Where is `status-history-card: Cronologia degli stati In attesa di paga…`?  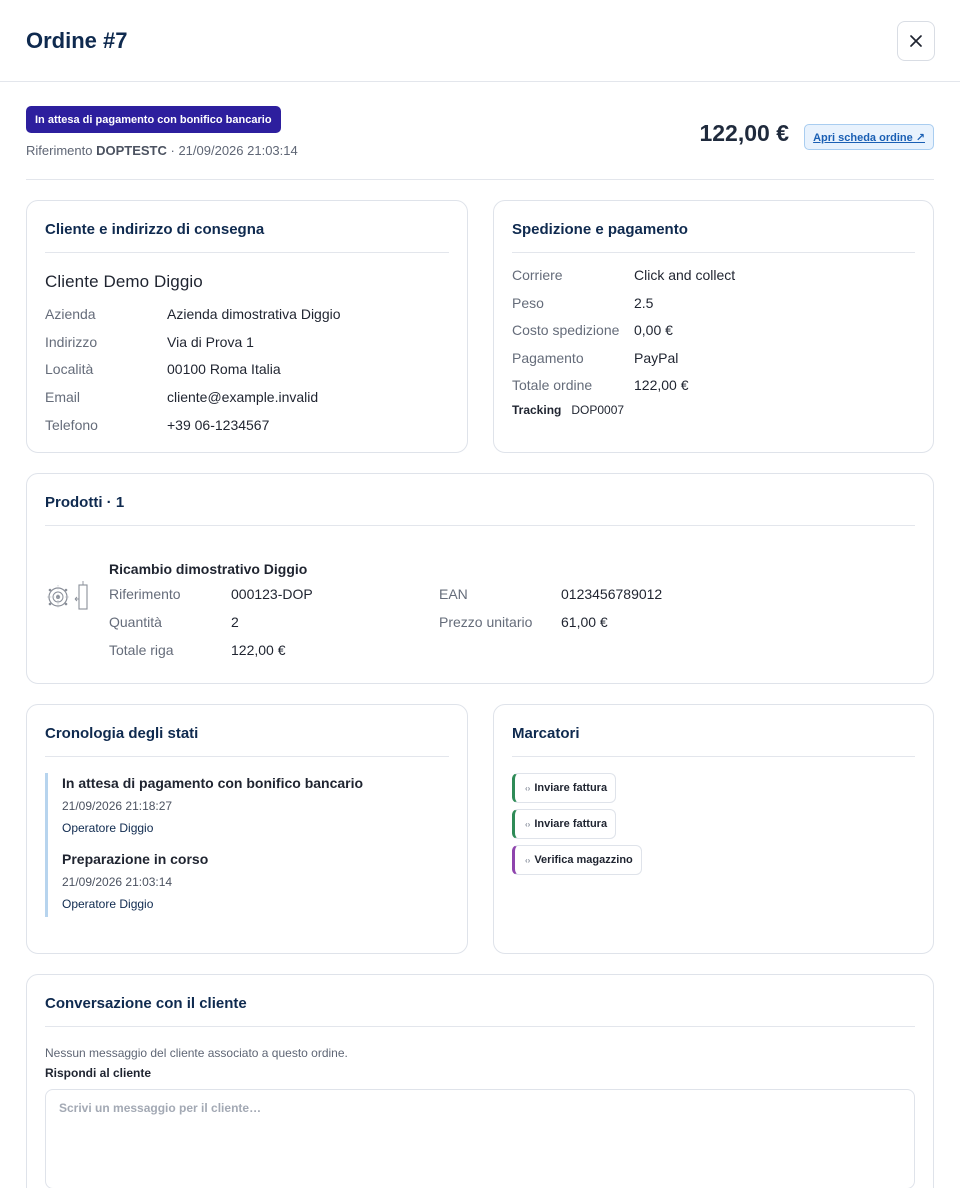
status-history-card: Cronologia degli stati In attesa di paga… is located at coordinates (247, 829).